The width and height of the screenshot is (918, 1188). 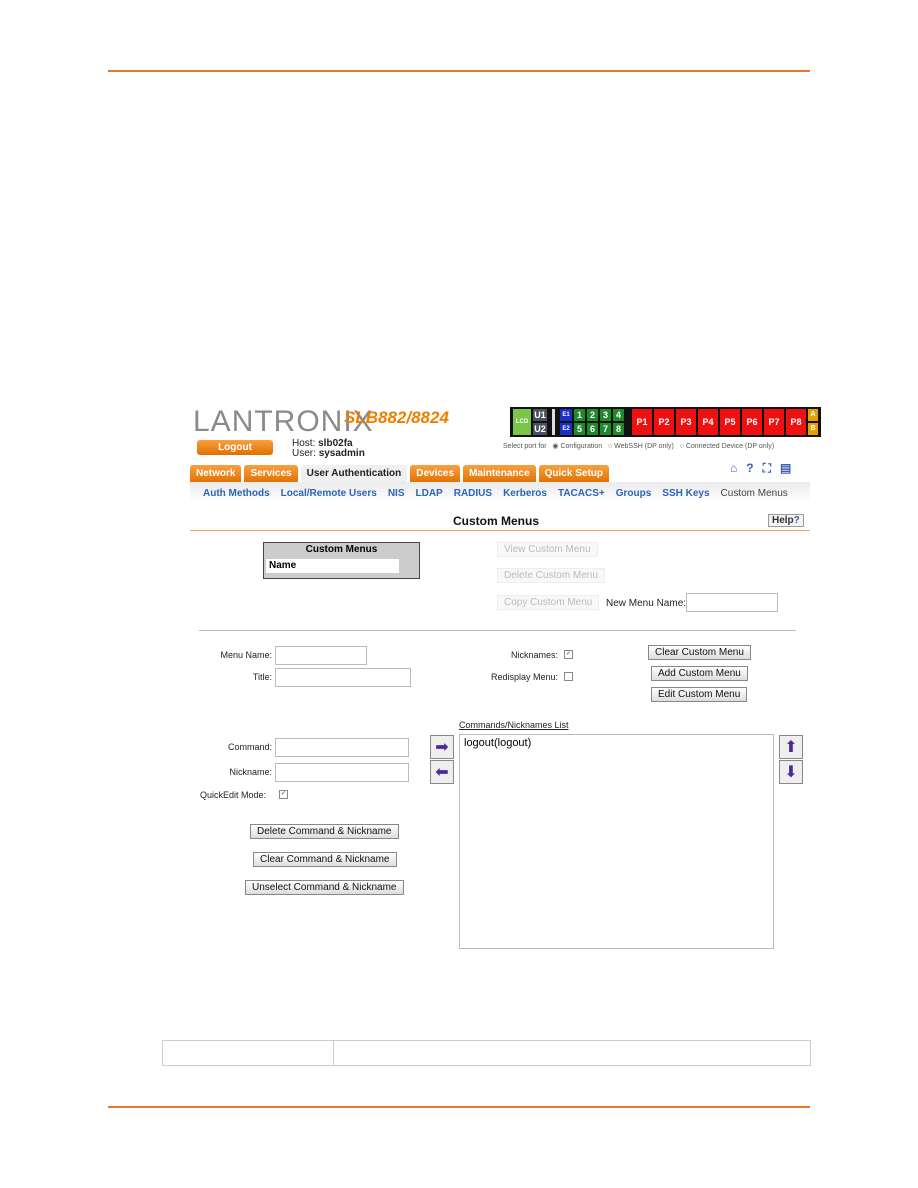 What do you see at coordinates (634, 493) in the screenshot?
I see `subnav-groups: Groups` at bounding box center [634, 493].